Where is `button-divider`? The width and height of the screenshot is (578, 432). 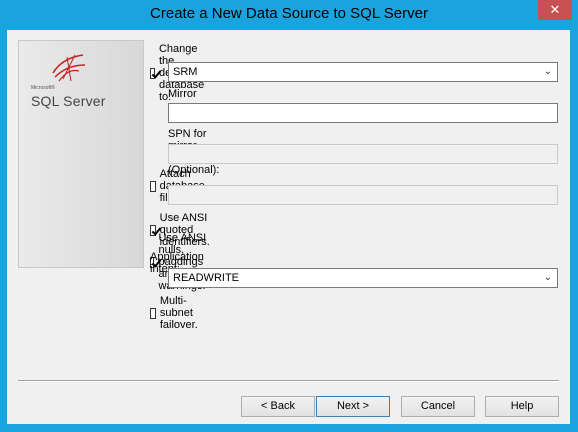 button-divider is located at coordinates (288, 381).